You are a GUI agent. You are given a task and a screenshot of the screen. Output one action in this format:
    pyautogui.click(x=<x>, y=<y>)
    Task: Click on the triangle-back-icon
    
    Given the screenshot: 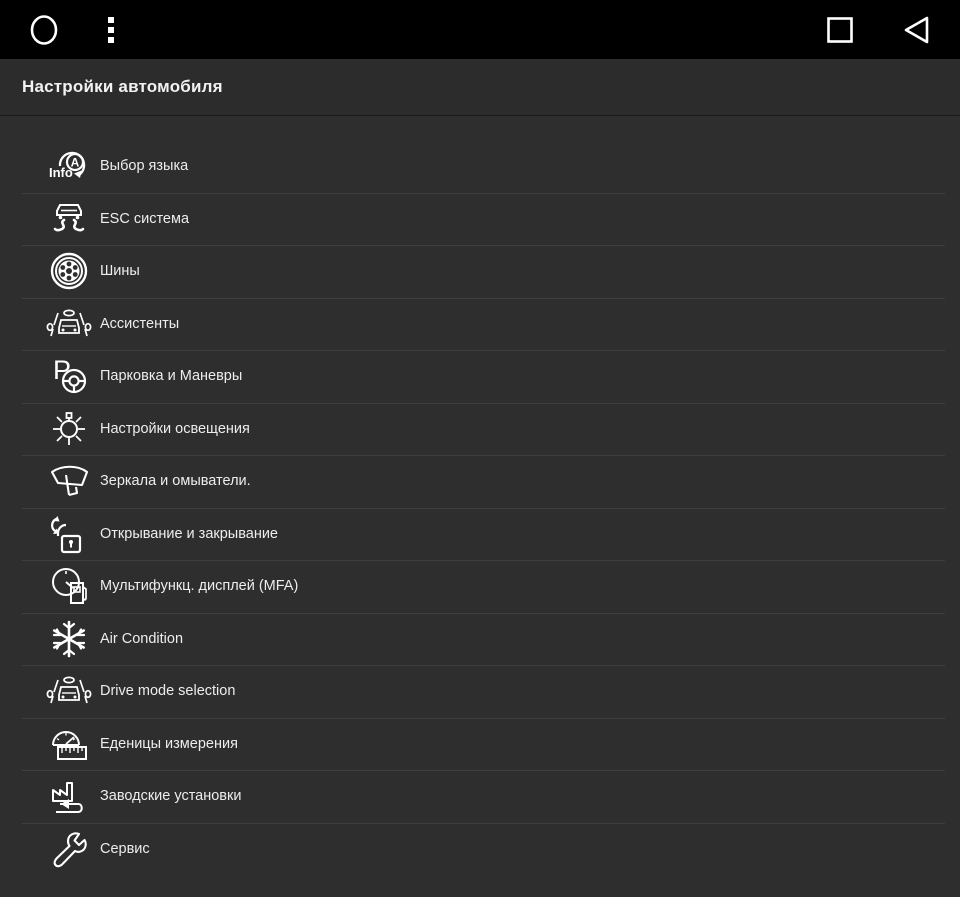 What is the action you would take?
    pyautogui.click(x=917, y=30)
    